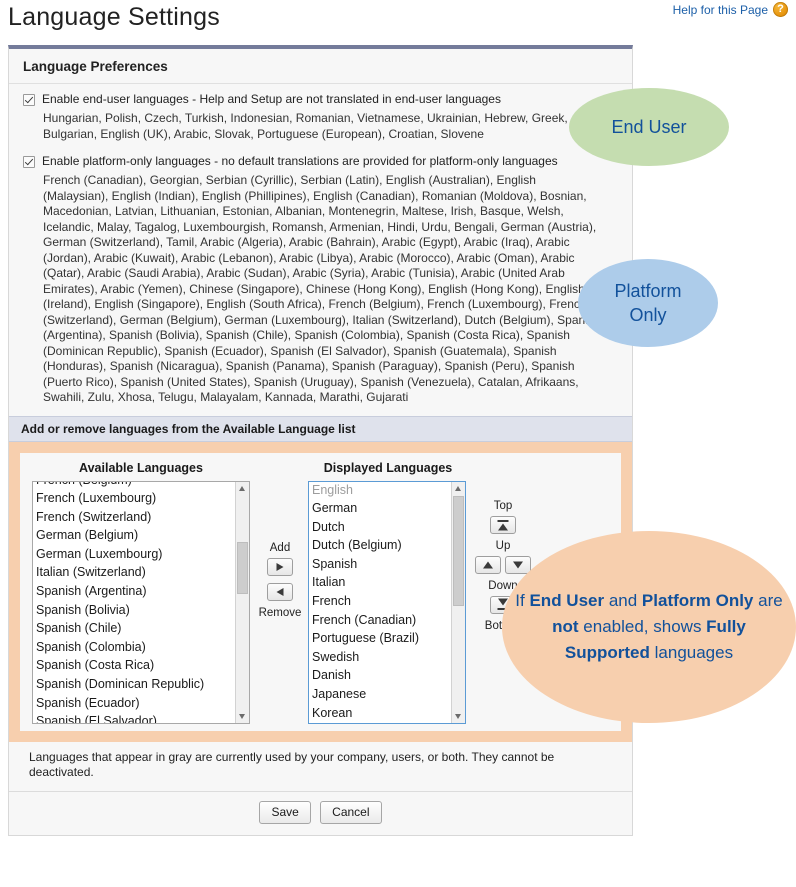 Image resolution: width=796 pixels, height=887 pixels. What do you see at coordinates (649, 127) in the screenshot?
I see `annotation-end-user-bubble: End User` at bounding box center [649, 127].